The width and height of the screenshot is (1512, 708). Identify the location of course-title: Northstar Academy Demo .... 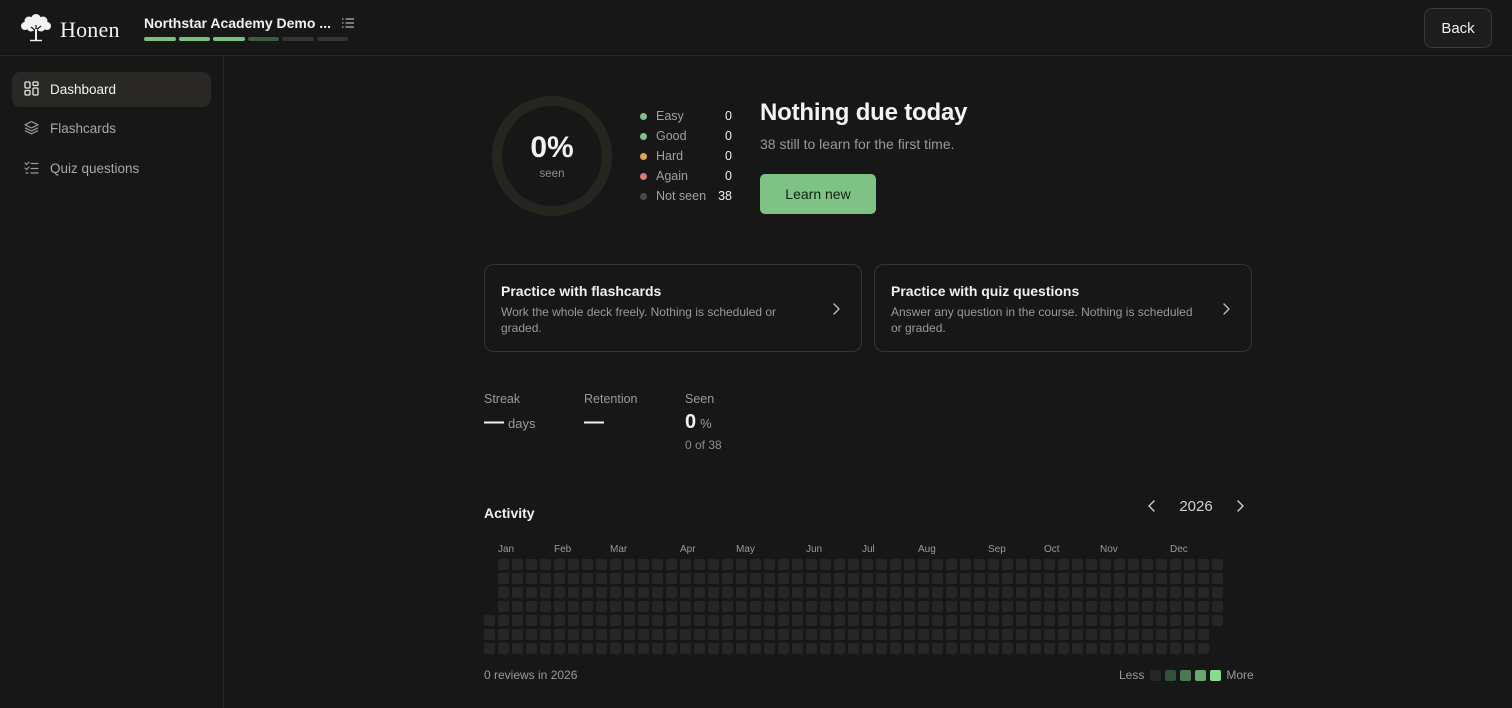
(237, 23).